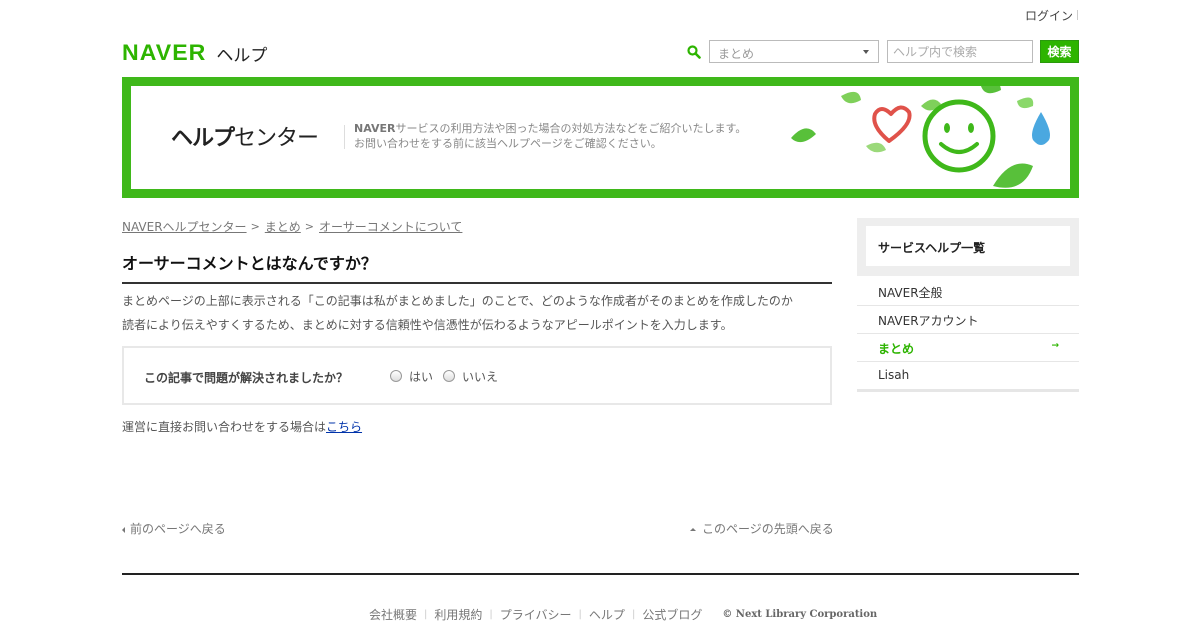 This screenshot has height=630, width=1200. I want to click on sidebar-item-label: まとめ, so click(896, 349).